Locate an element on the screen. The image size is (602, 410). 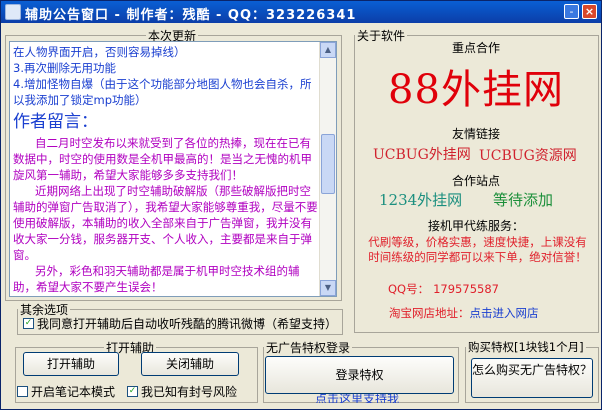
close-assist-button: 关闭辅助 is located at coordinates (190, 364).